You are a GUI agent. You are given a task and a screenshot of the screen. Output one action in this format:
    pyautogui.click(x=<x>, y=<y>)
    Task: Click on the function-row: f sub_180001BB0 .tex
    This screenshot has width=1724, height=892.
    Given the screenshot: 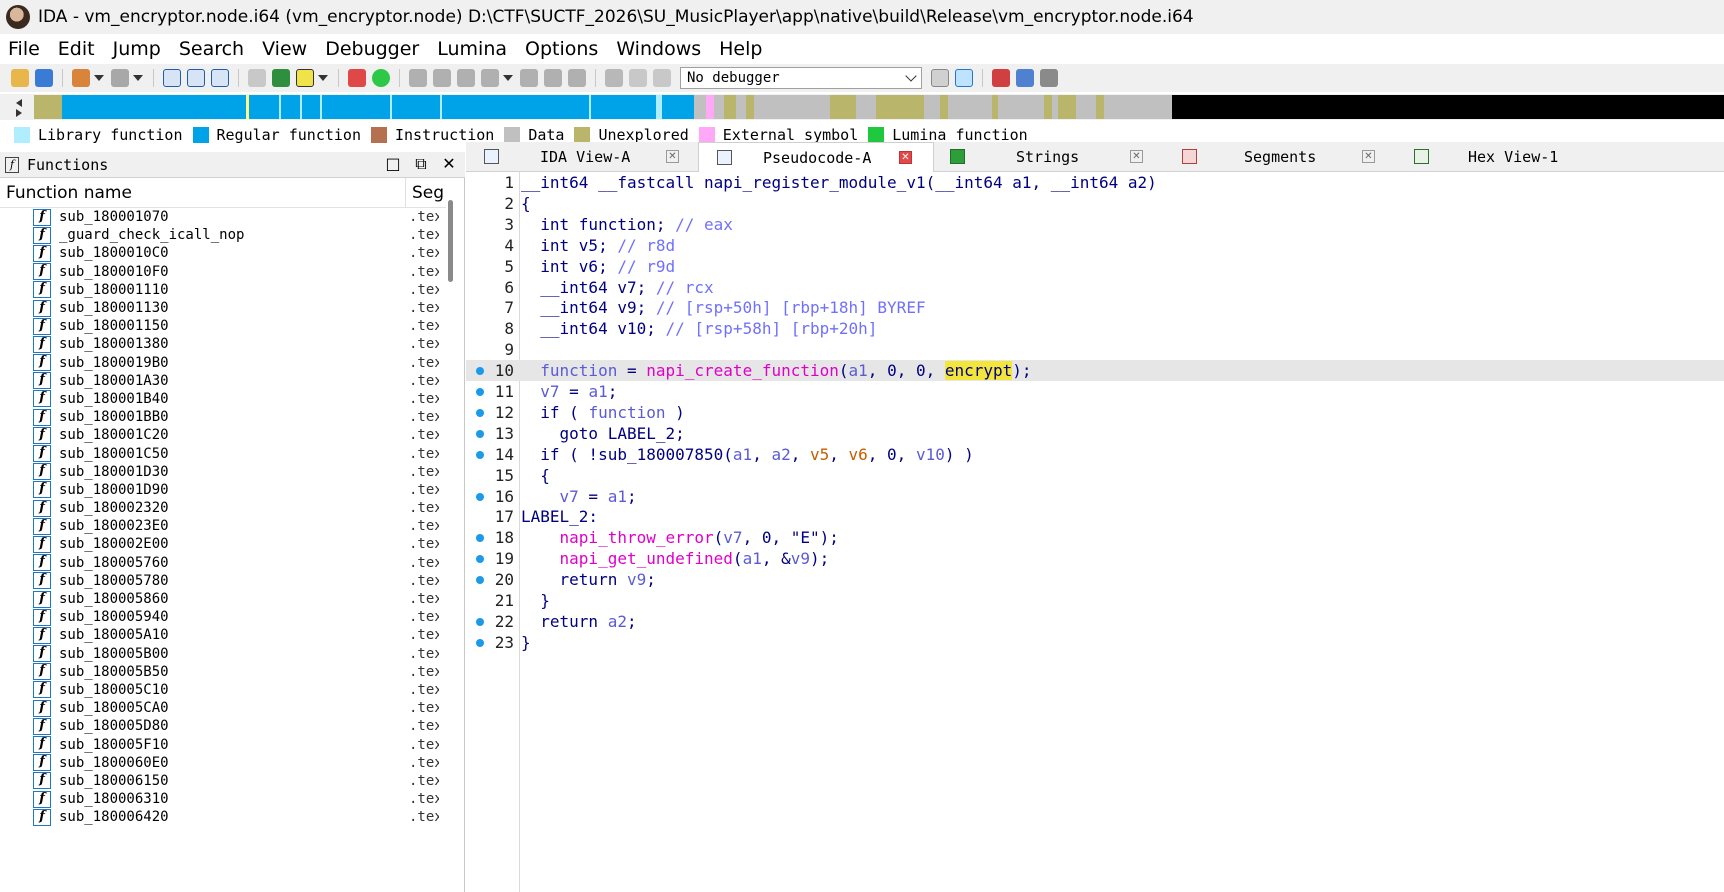 What is the action you would take?
    pyautogui.click(x=222, y=417)
    